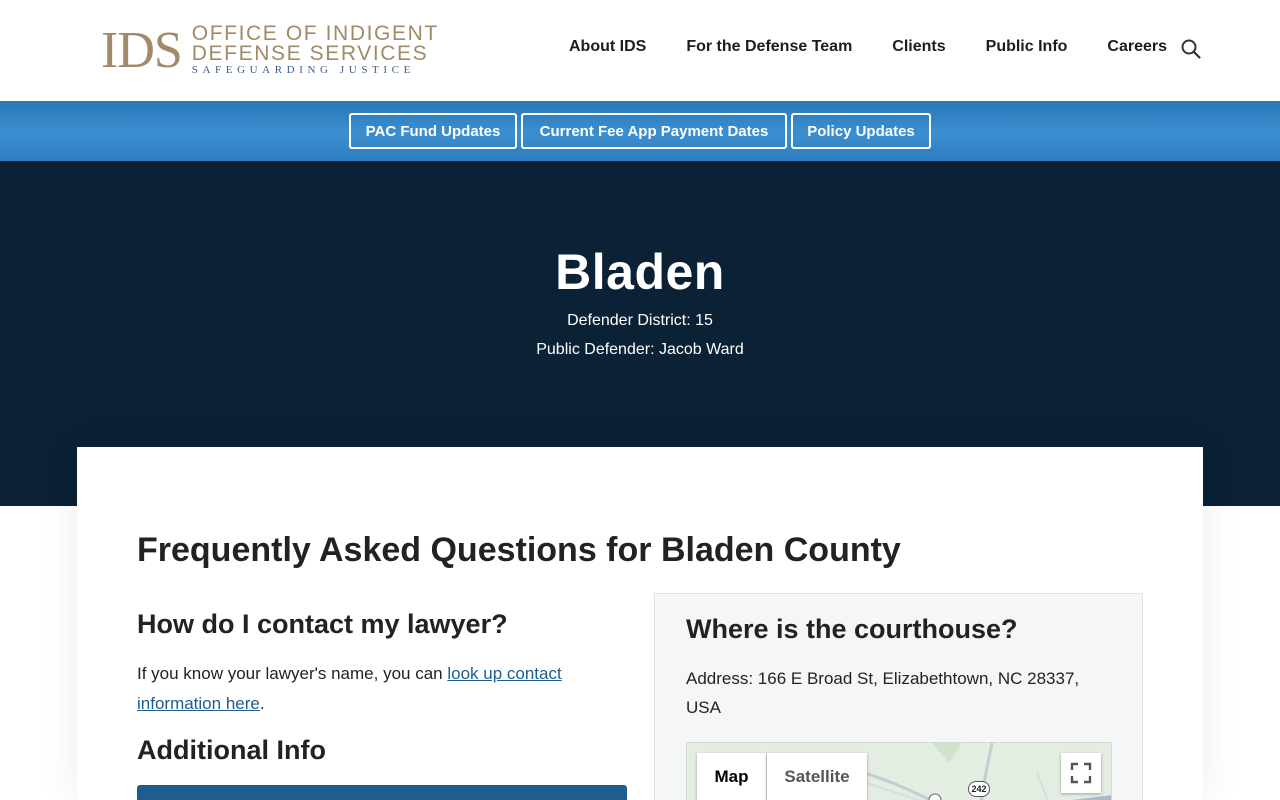  Describe the element at coordinates (310, 53) in the screenshot. I see `logo-line-2: DEFENSE SERVICES` at that location.